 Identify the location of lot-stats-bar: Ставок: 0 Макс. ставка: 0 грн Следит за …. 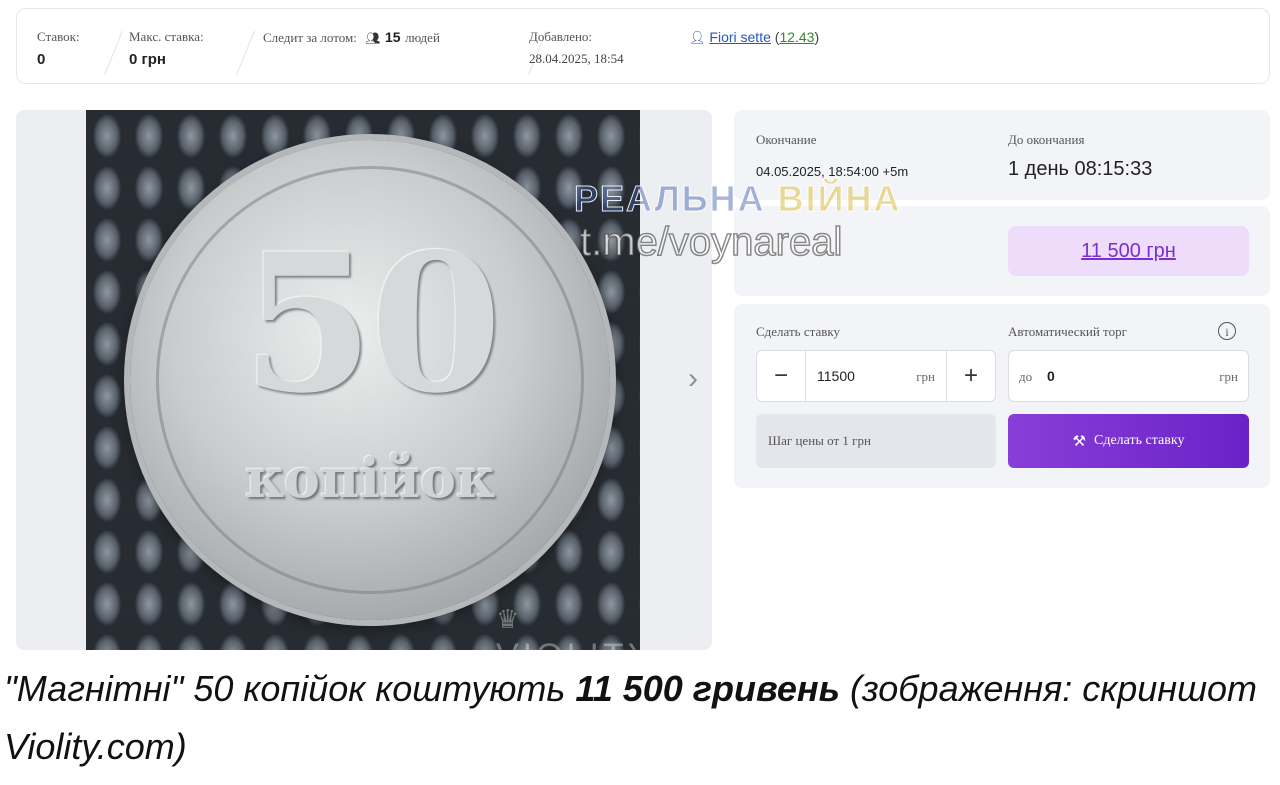
(643, 46).